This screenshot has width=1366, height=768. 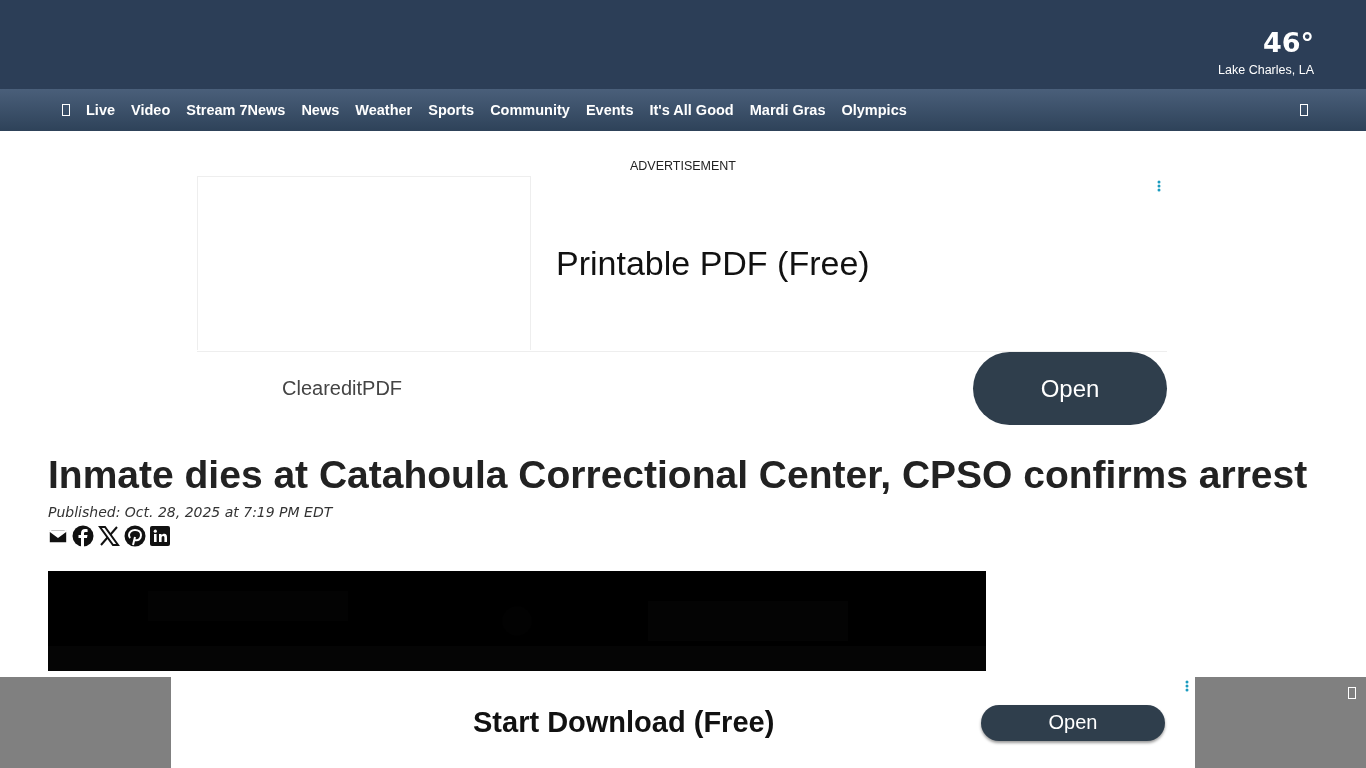 What do you see at coordinates (678, 475) in the screenshot?
I see `article-headline: Inmate dies at Catahoula Correctional Center, CPSO confirms arrest` at bounding box center [678, 475].